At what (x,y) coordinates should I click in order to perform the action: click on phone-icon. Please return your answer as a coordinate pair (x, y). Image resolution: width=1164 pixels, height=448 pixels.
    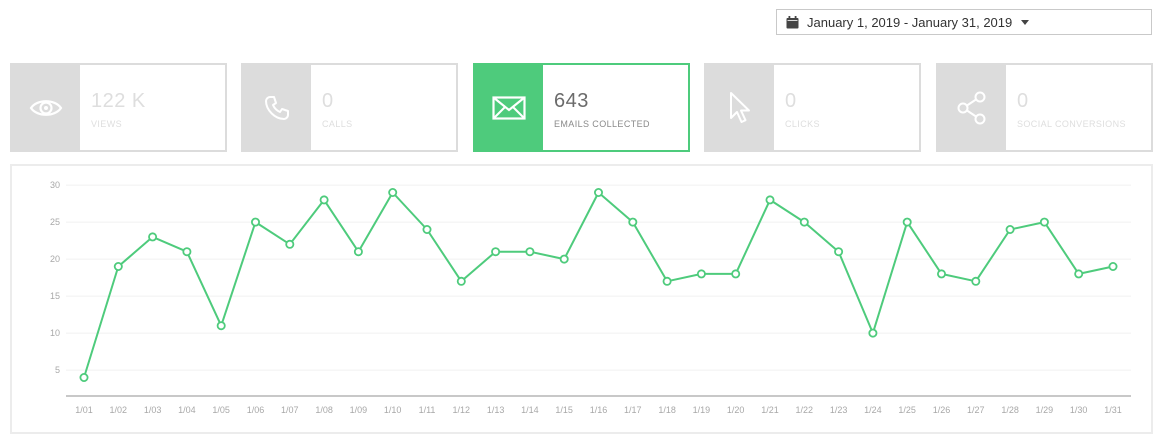
    Looking at the image, I should click on (277, 107).